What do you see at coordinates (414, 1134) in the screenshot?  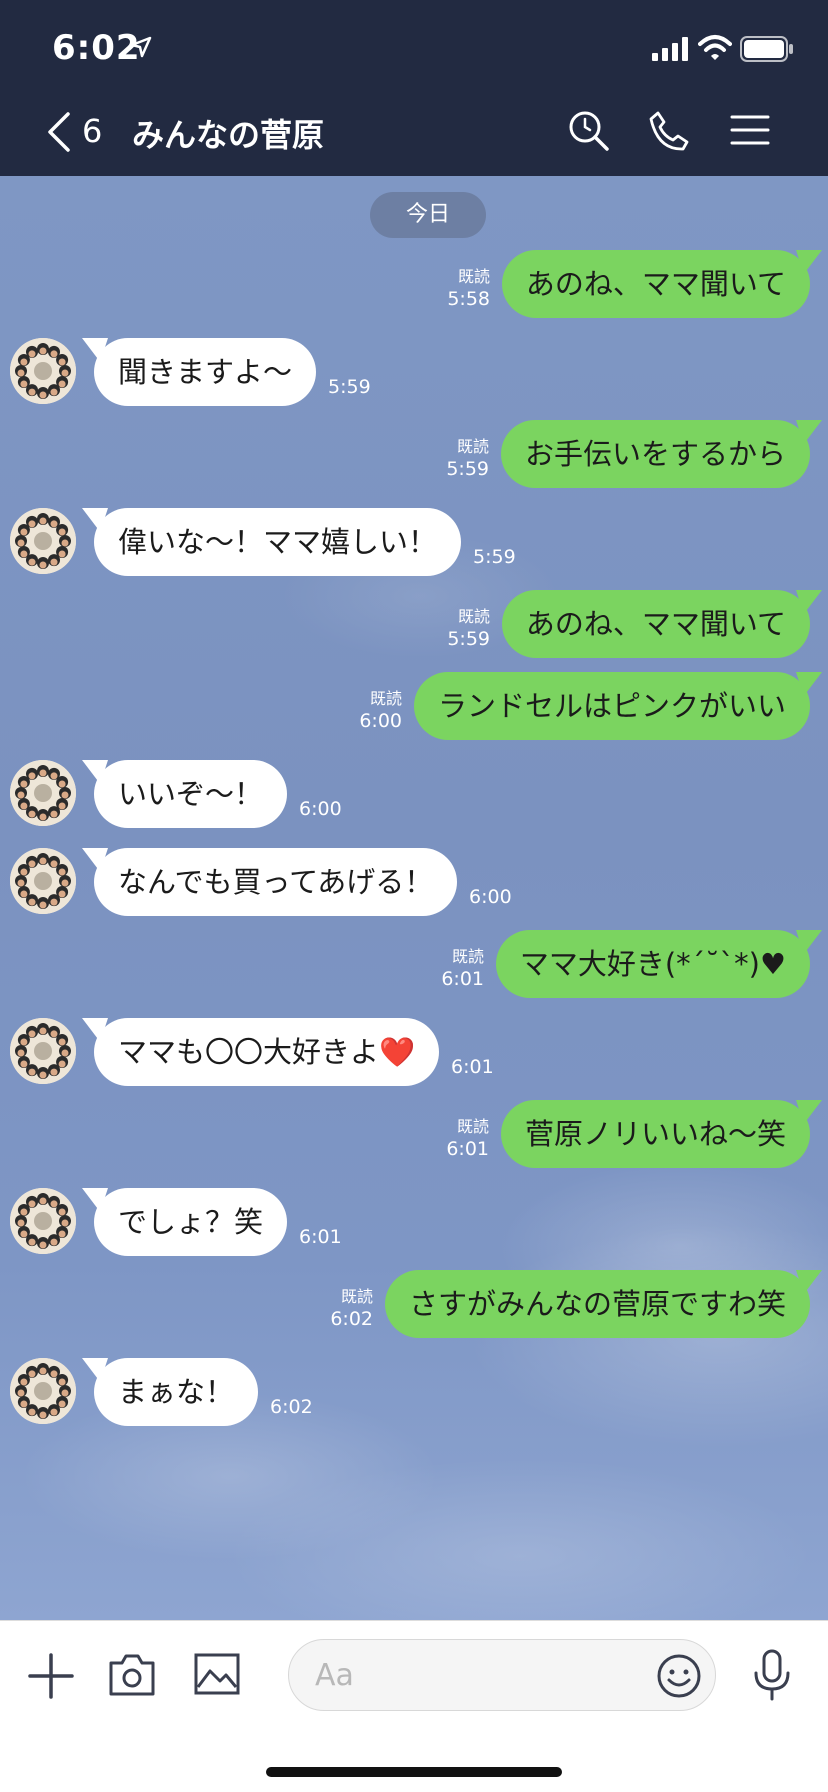 I see `outgoing-message: 菅原ノリいいね〜笑 既読 6:01` at bounding box center [414, 1134].